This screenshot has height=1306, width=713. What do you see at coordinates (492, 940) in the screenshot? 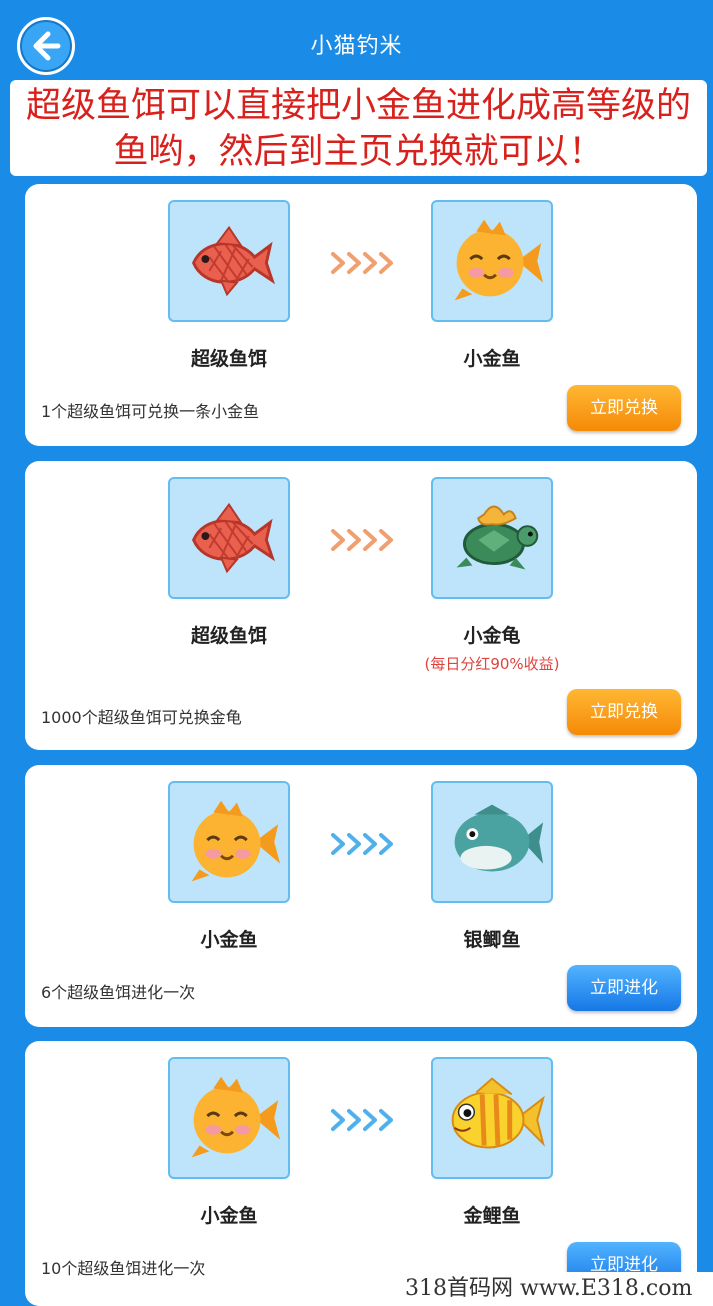
I see `target-item-name: 银鲫鱼` at bounding box center [492, 940].